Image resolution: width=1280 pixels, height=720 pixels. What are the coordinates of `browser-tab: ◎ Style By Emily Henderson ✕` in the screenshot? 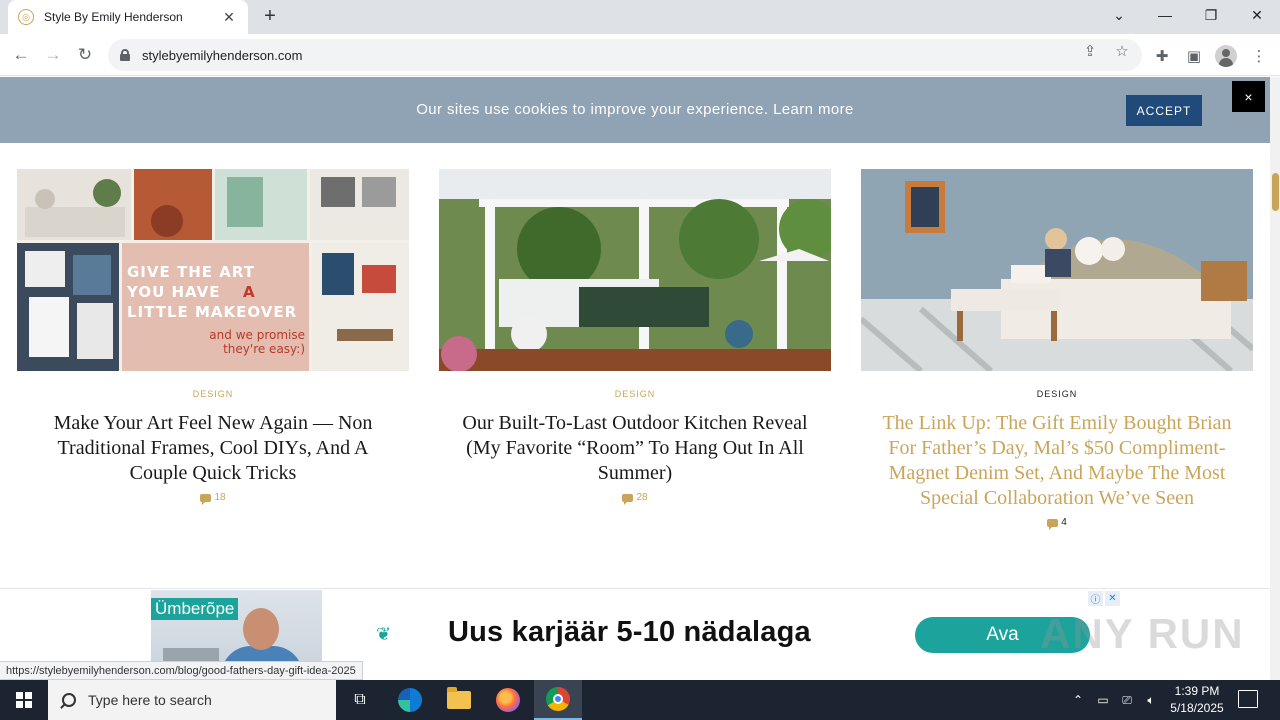 It's located at (128, 17).